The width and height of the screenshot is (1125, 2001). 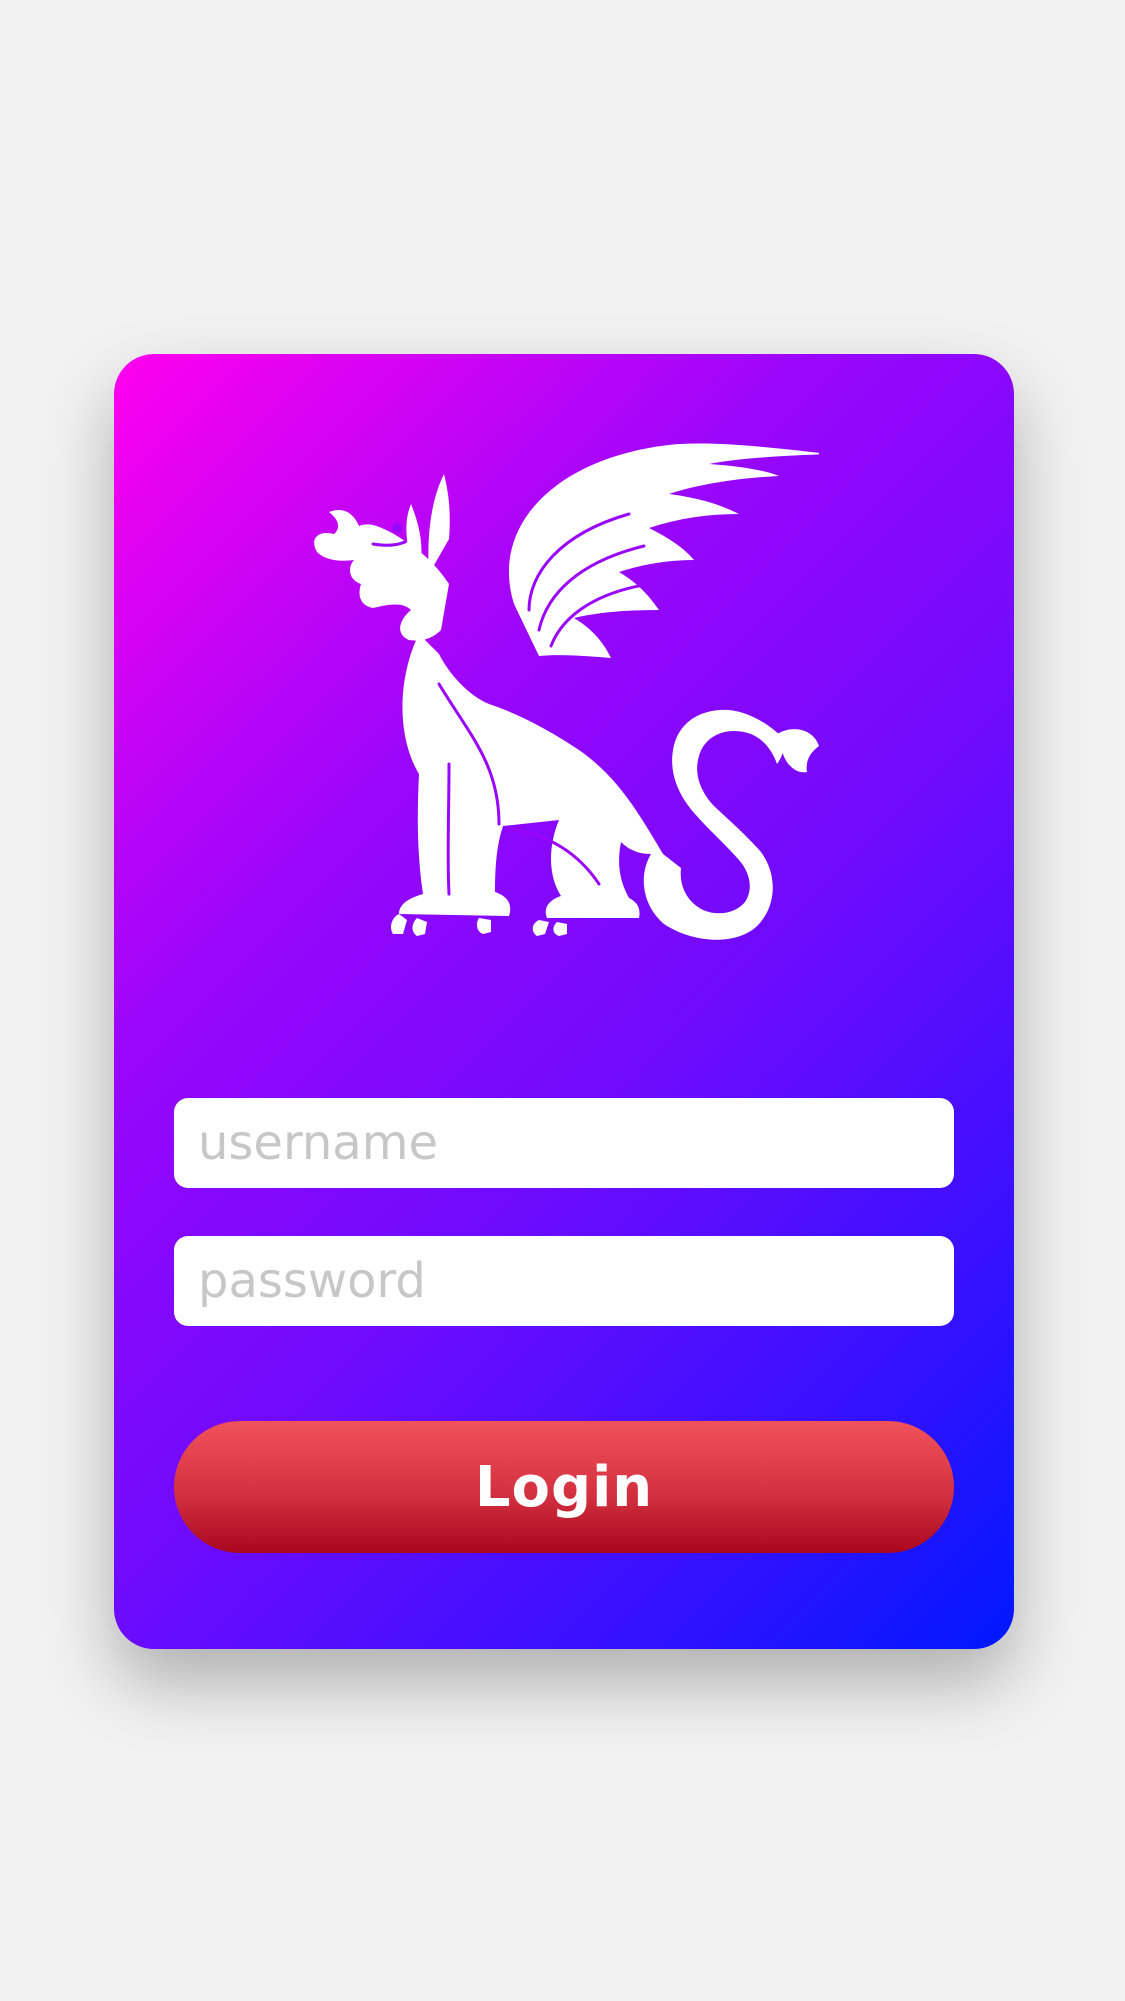 What do you see at coordinates (564, 1487) in the screenshot?
I see `login-button: Login` at bounding box center [564, 1487].